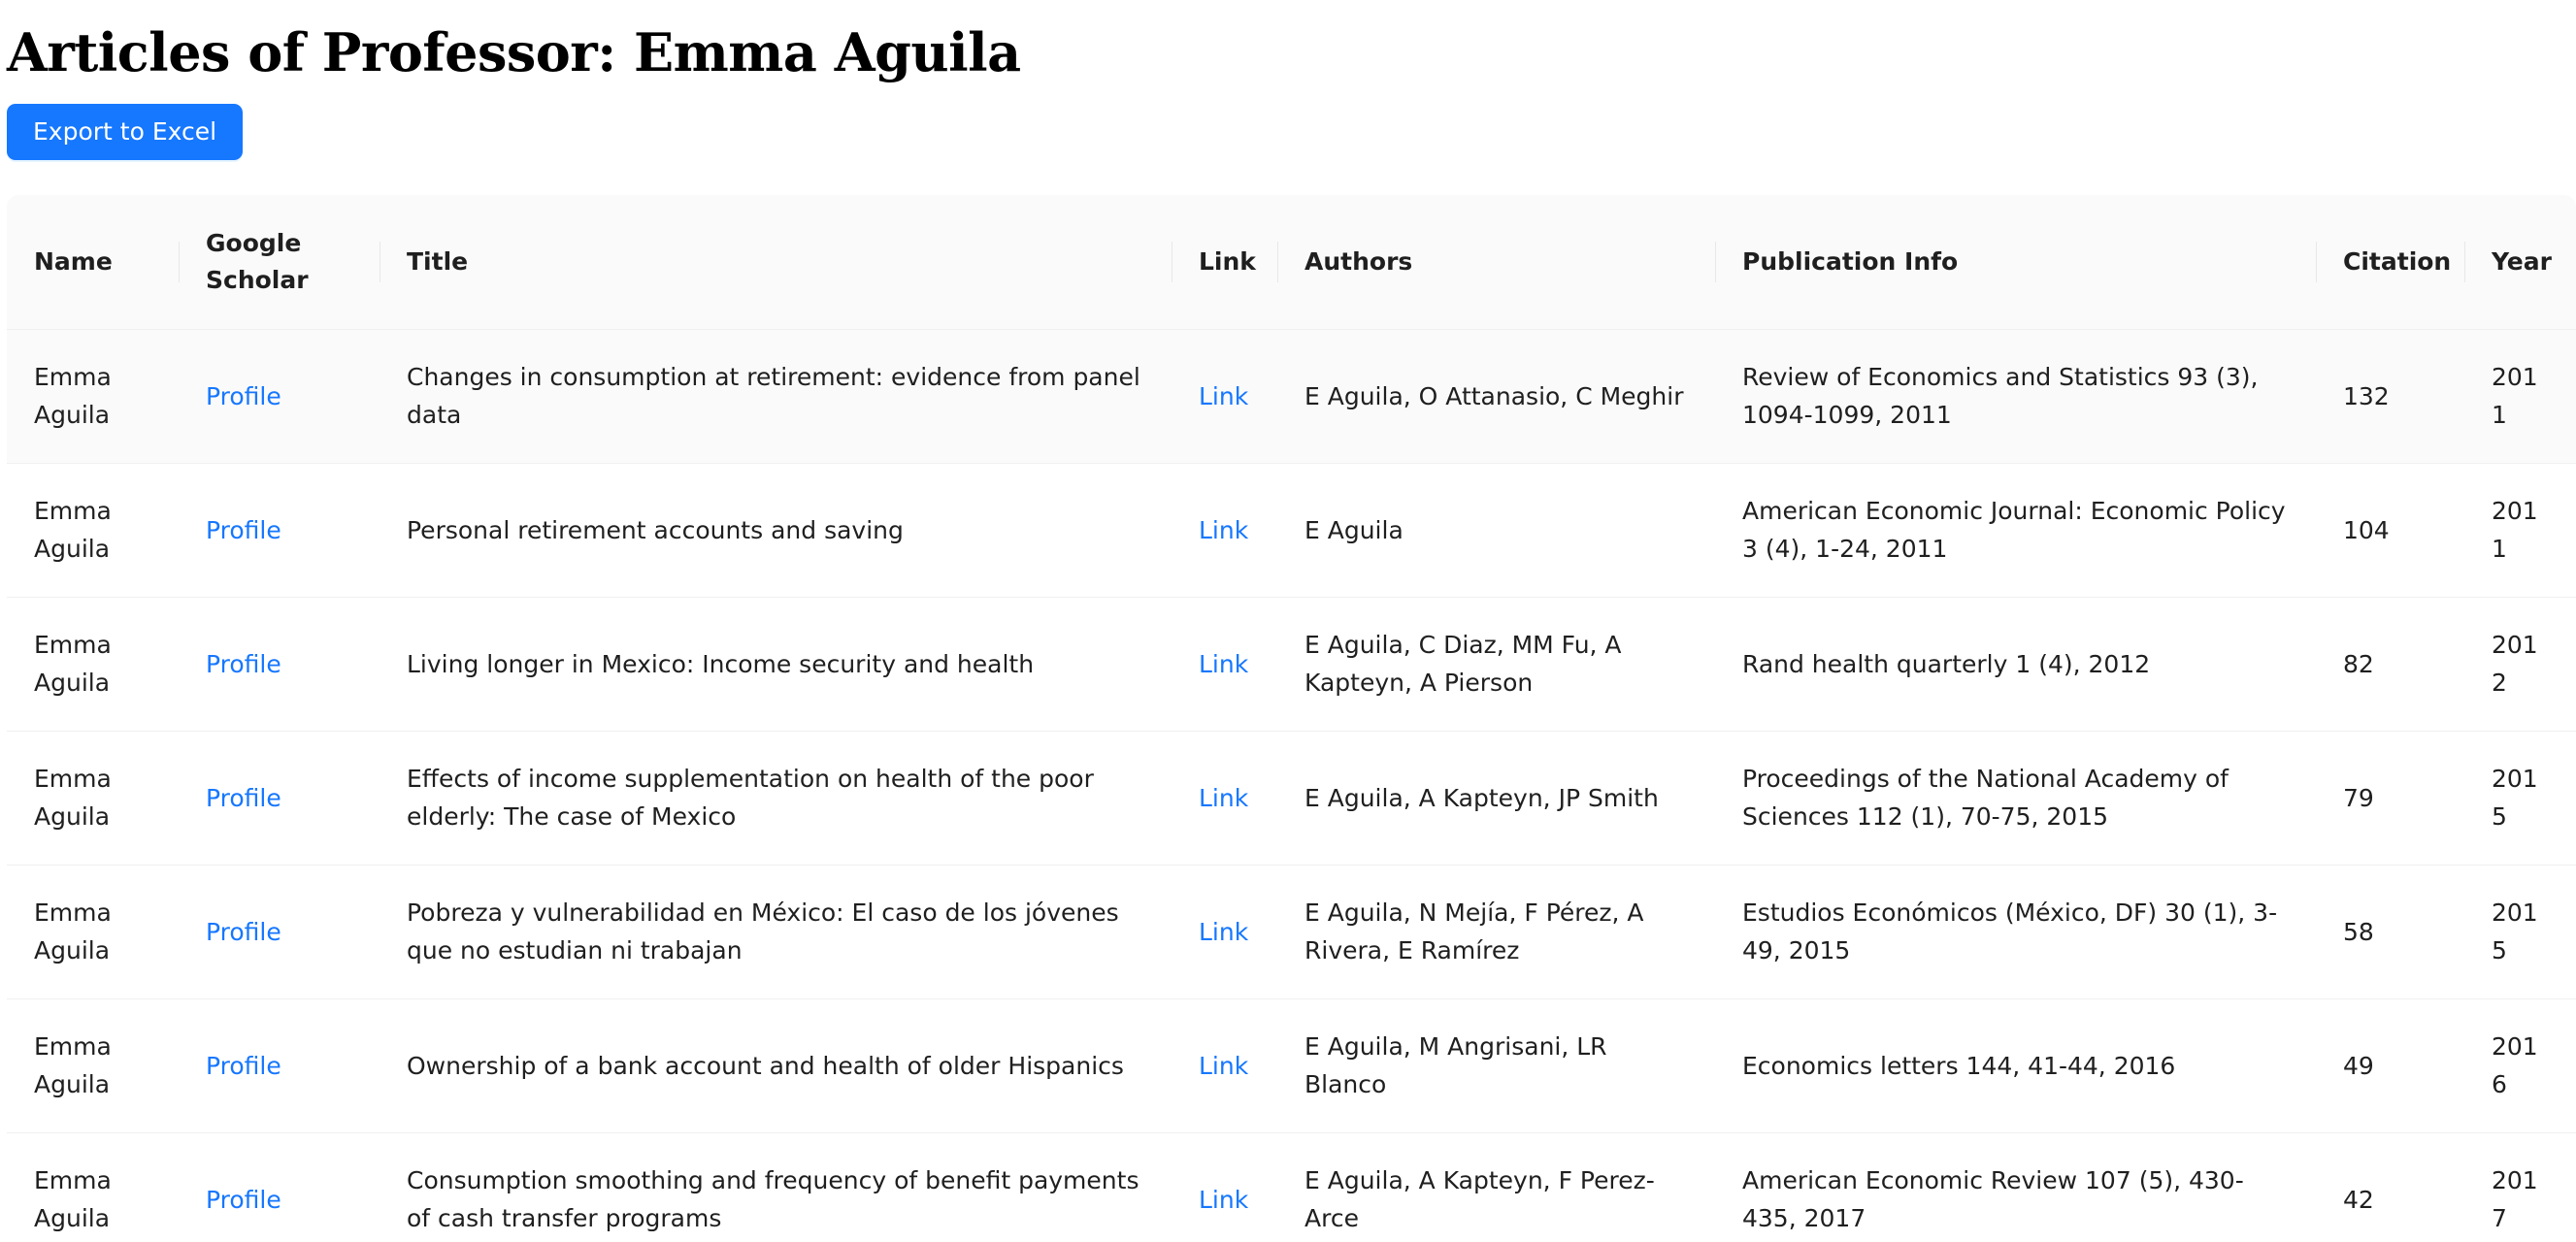 The height and width of the screenshot is (1242, 2576). What do you see at coordinates (2358, 1065) in the screenshot?
I see `cell-citation: 49` at bounding box center [2358, 1065].